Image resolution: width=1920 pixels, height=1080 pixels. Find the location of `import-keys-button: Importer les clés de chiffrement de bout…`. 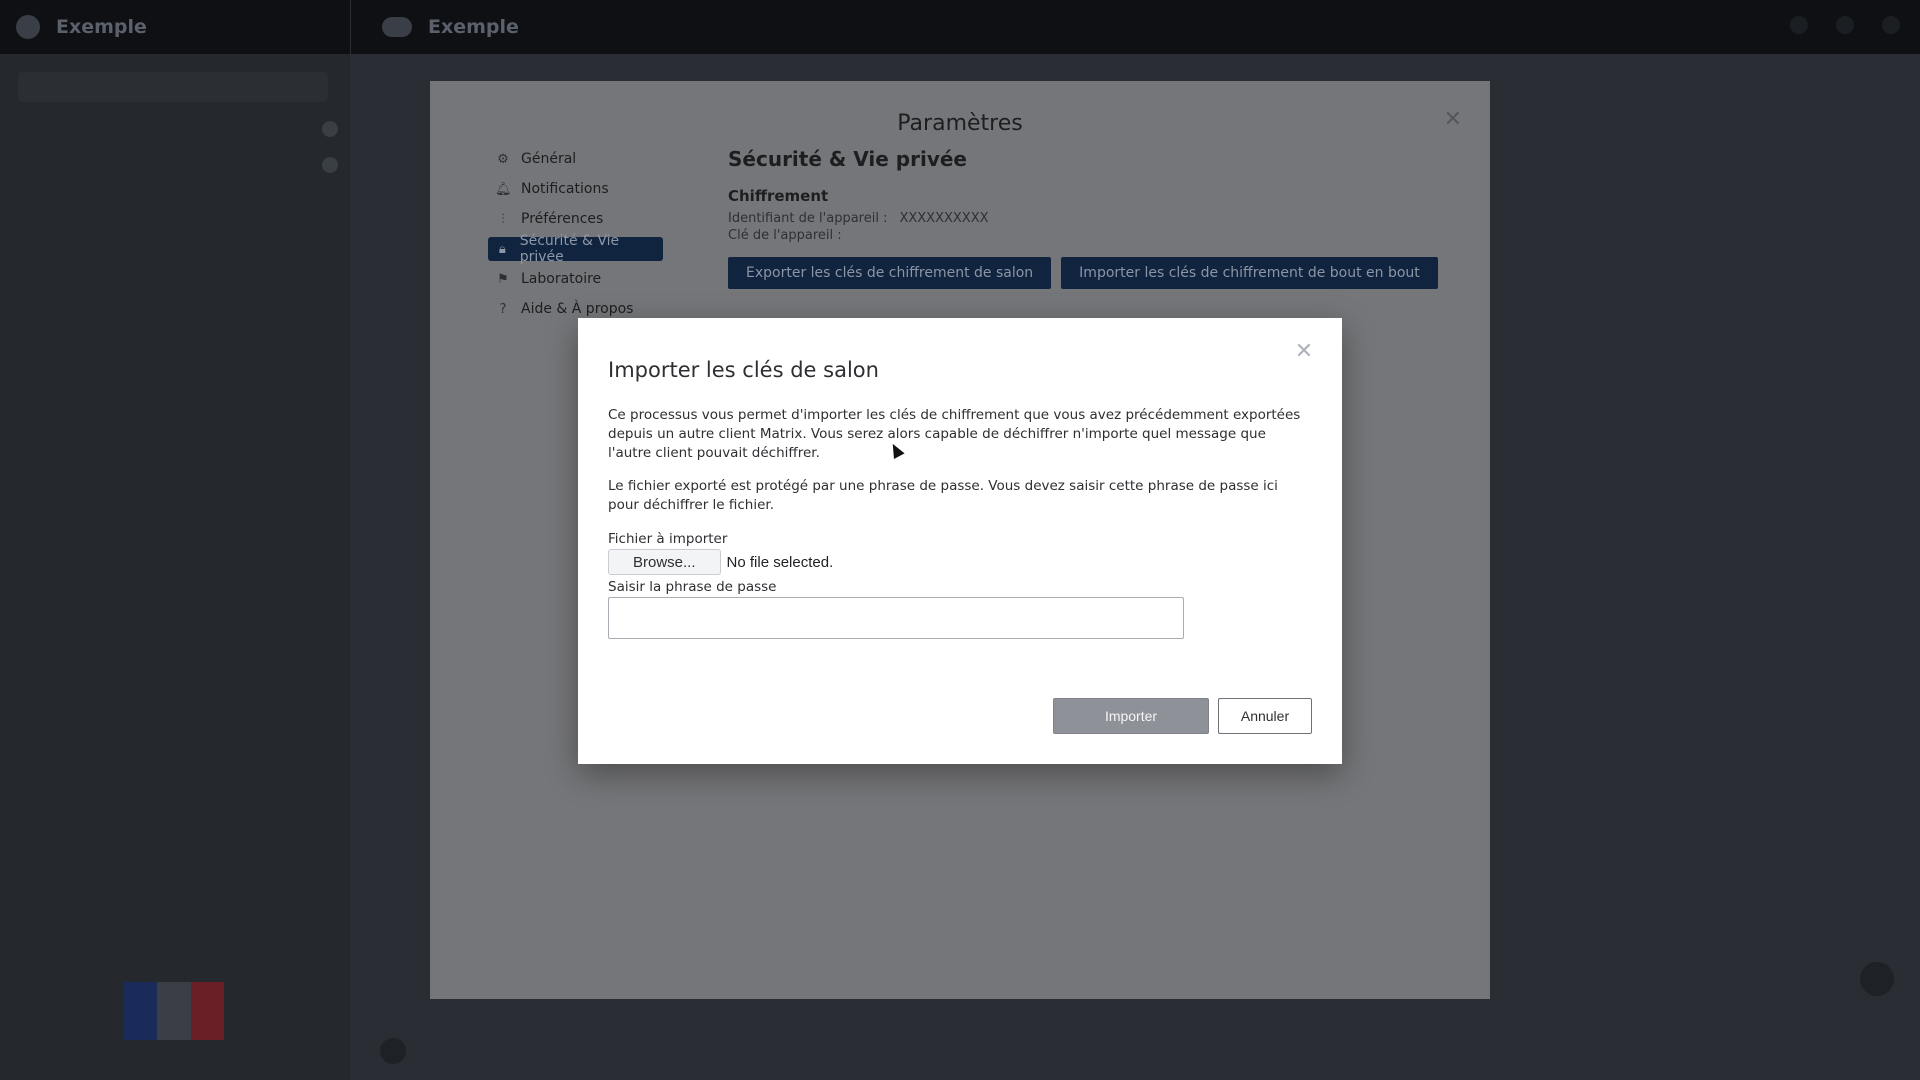

import-keys-button: Importer les clés de chiffrement de bout… is located at coordinates (1249, 273).